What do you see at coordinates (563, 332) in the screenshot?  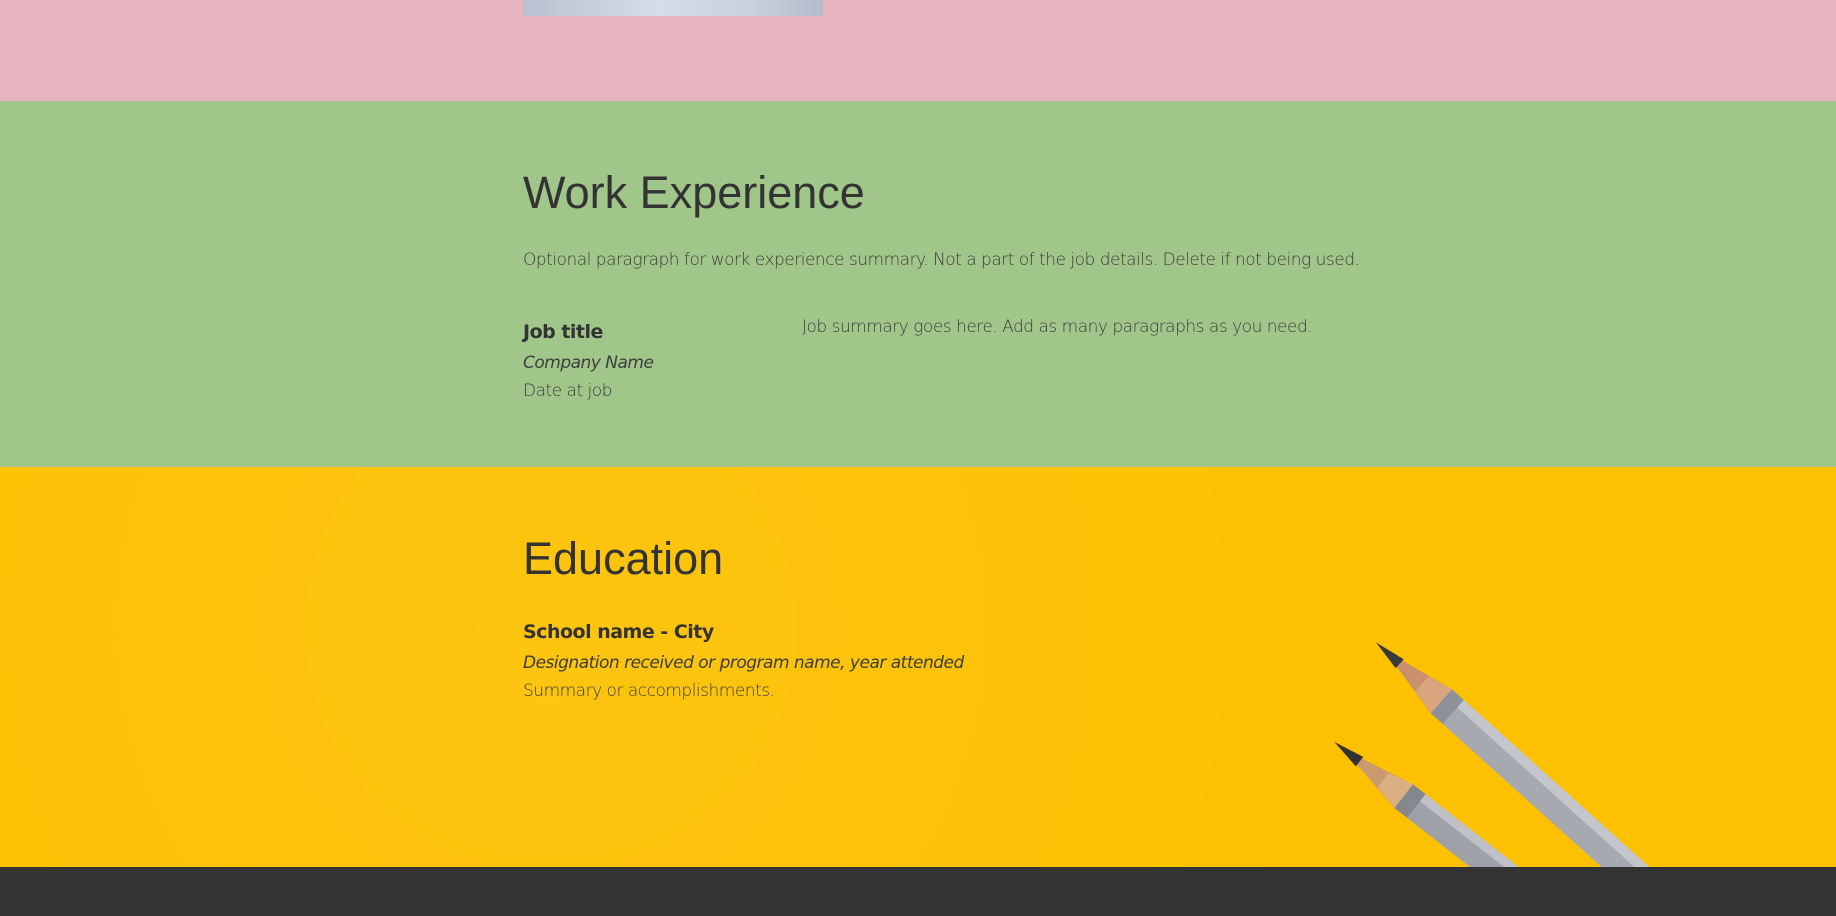 I see `job-title: Job title` at bounding box center [563, 332].